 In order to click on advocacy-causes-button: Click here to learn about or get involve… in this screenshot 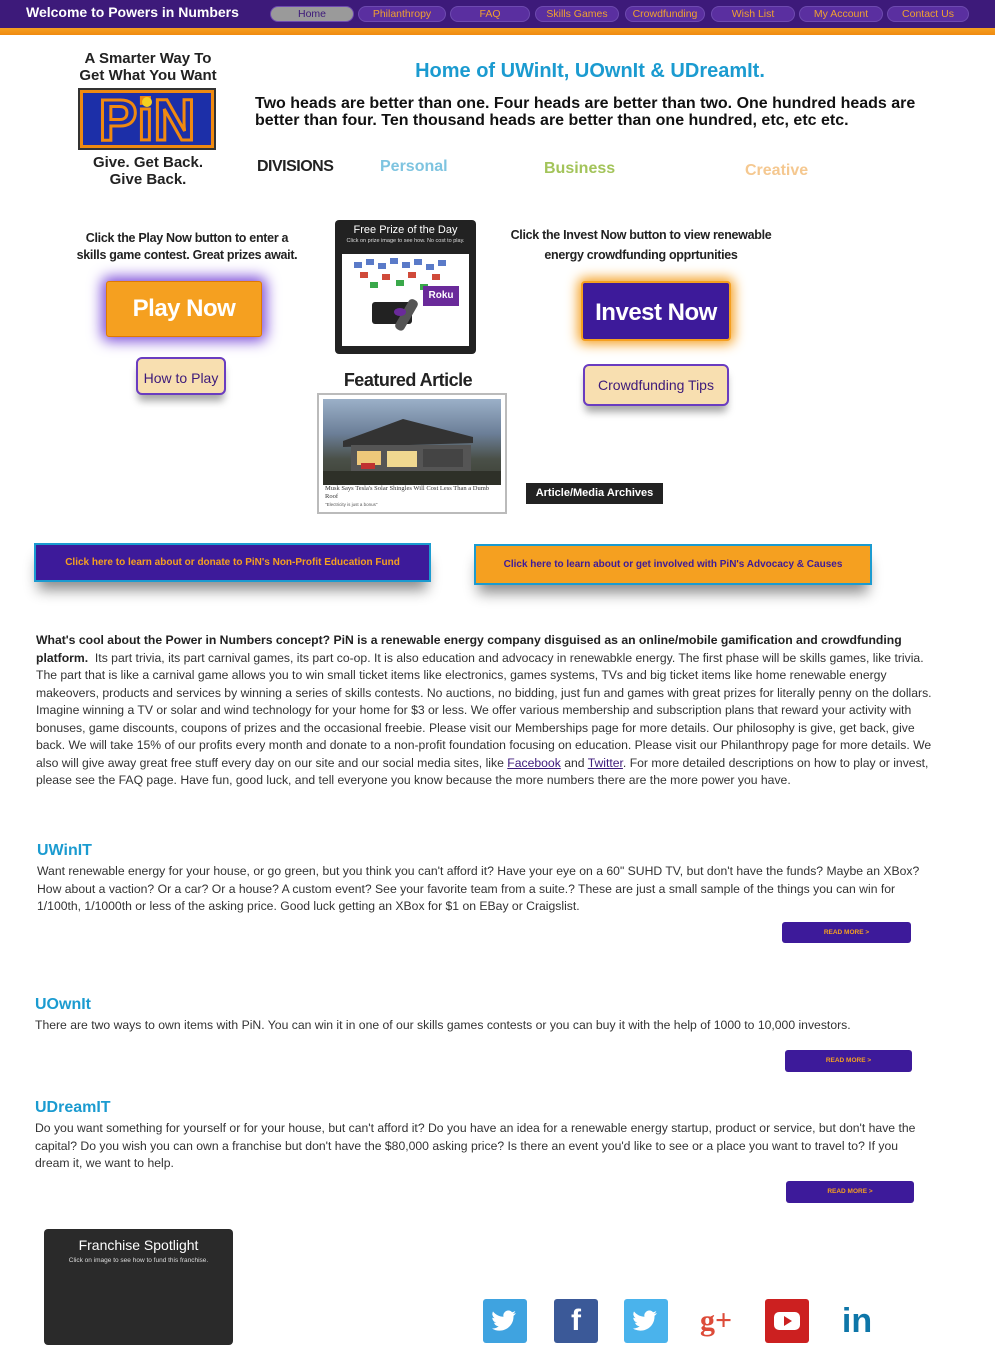, I will do `click(673, 564)`.